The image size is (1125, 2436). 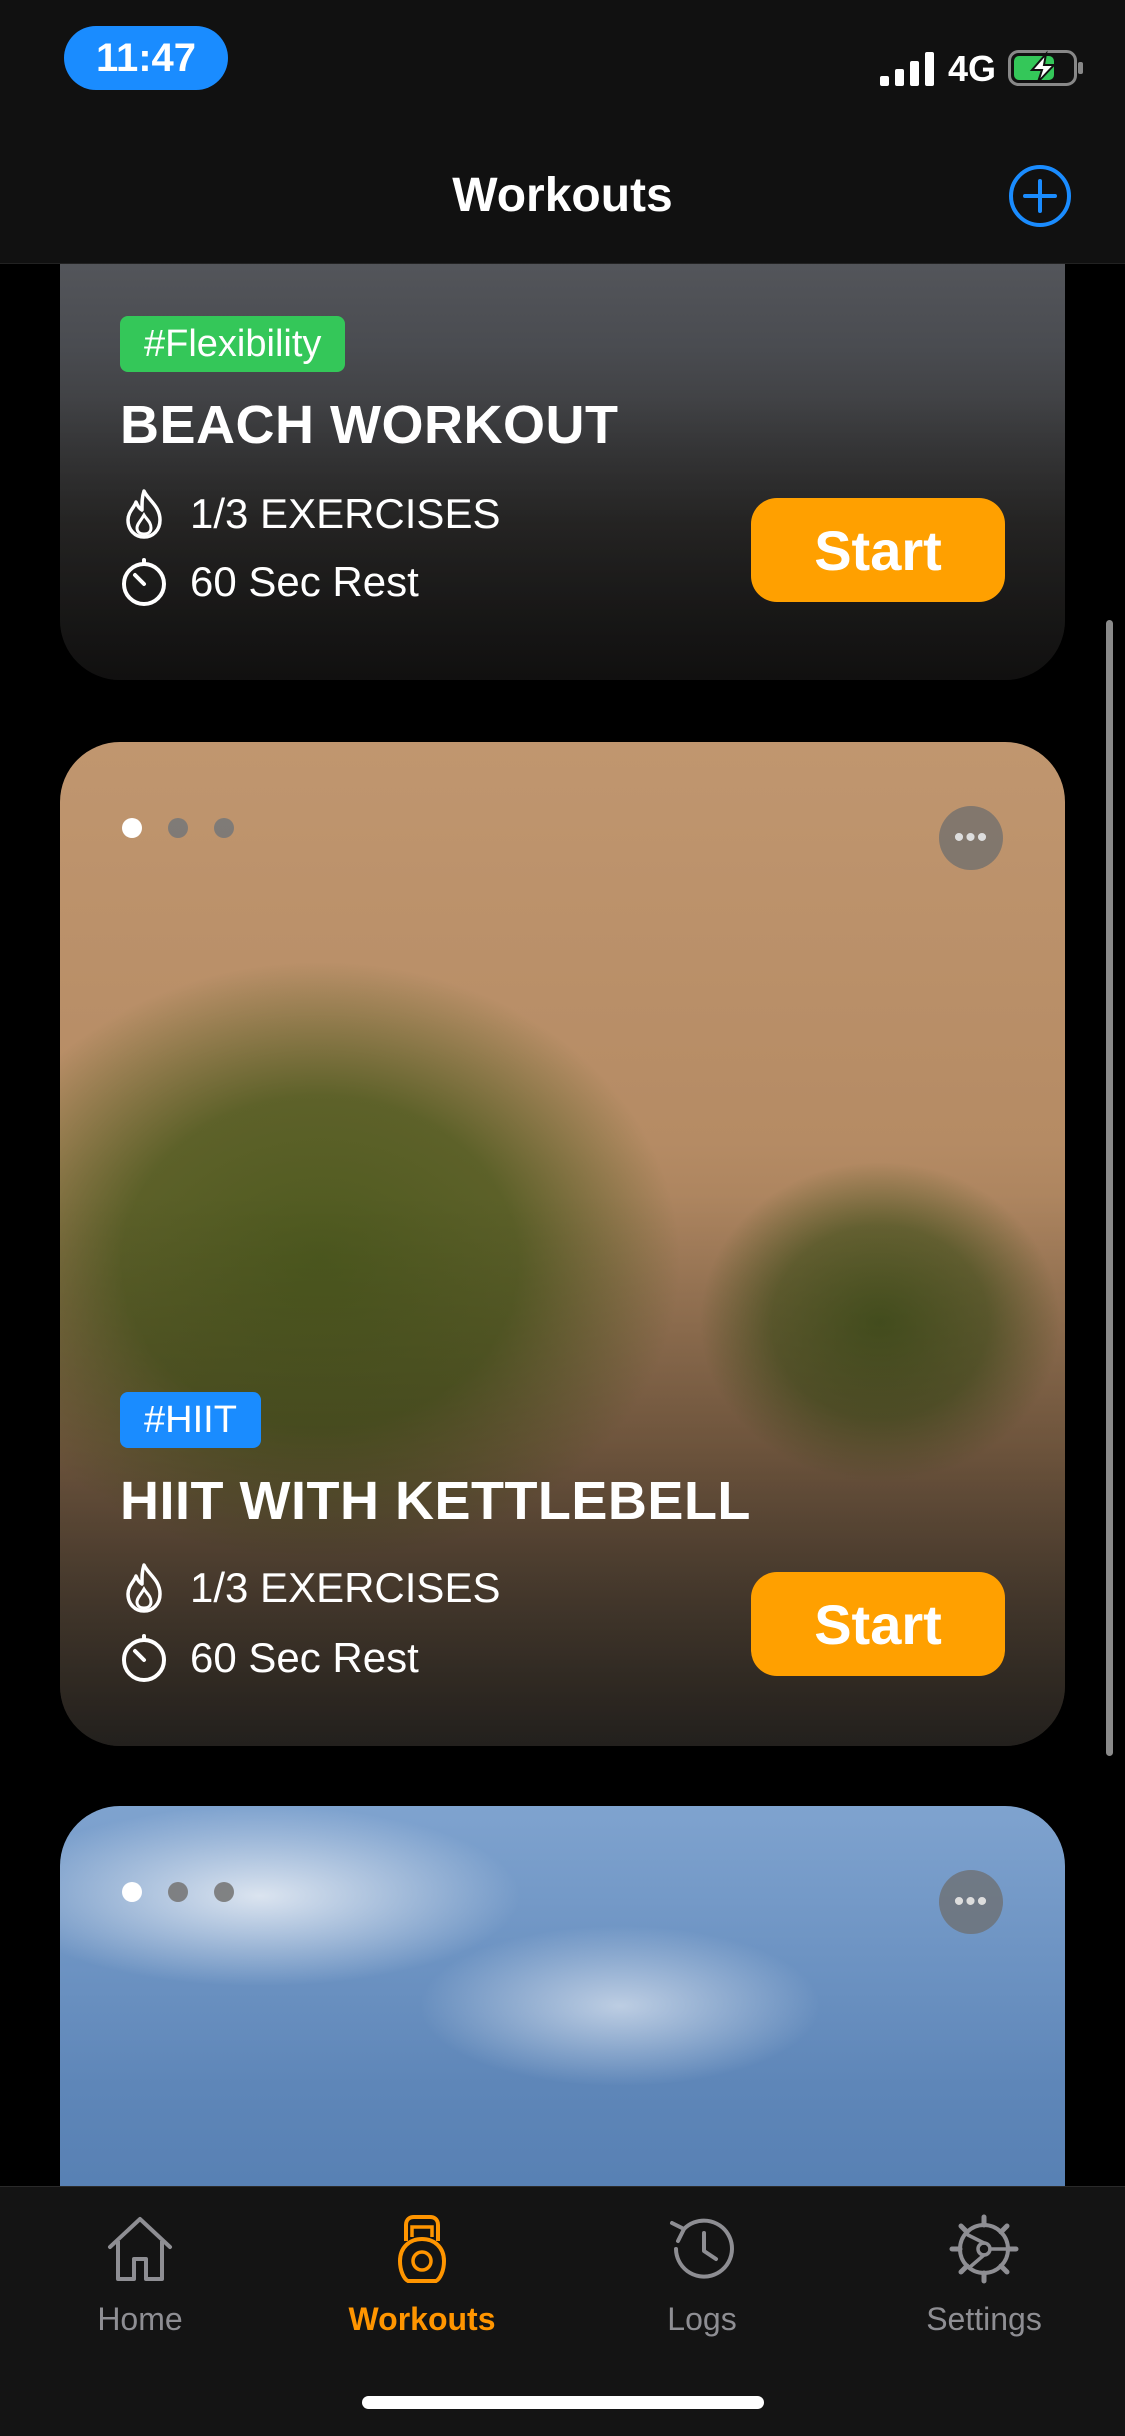 I want to click on workout-card: •••, so click(x=562, y=1996).